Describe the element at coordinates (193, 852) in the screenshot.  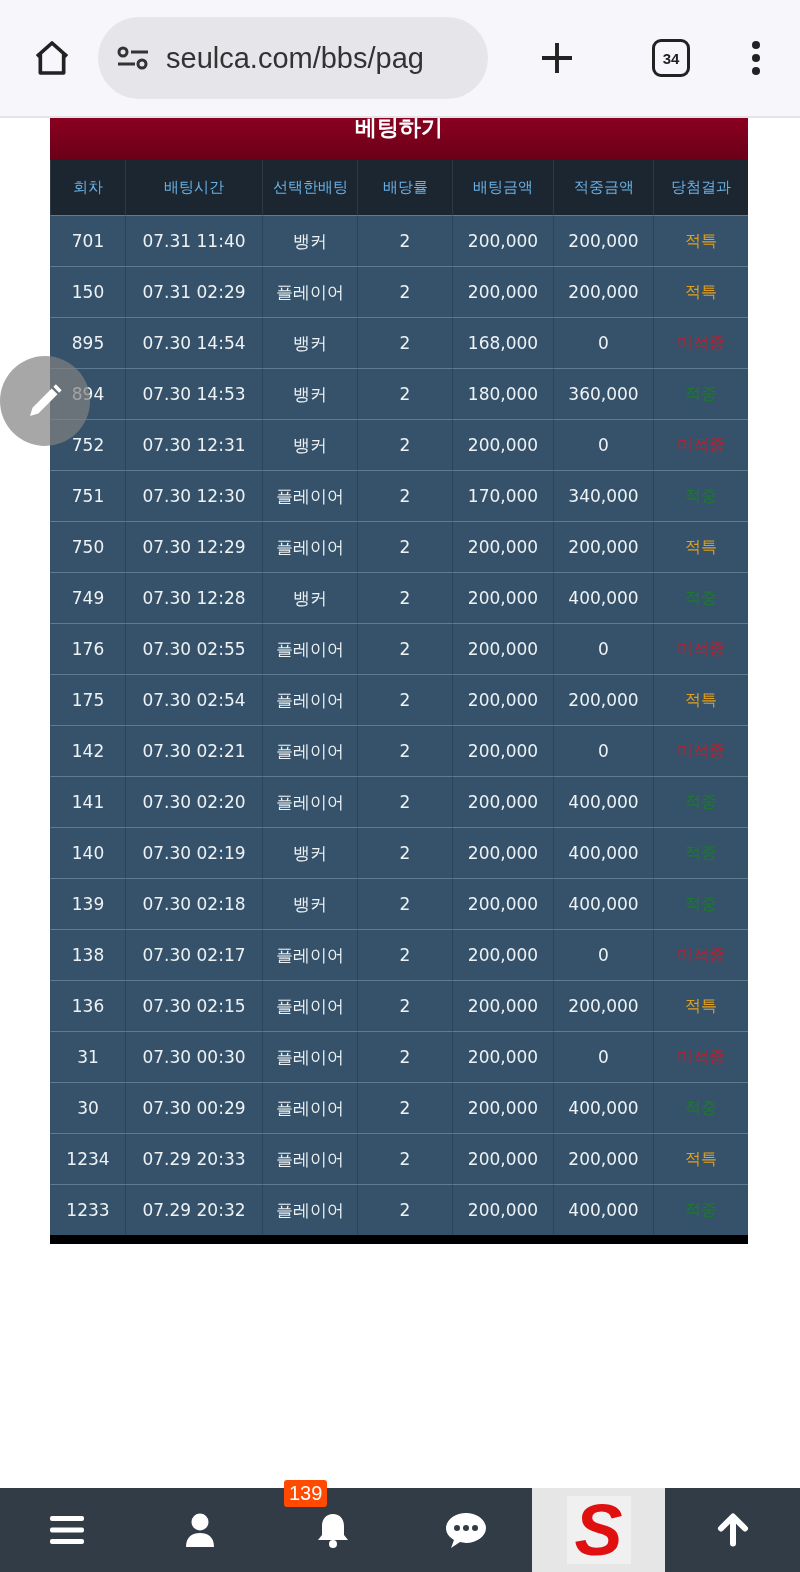
I see `table-cell: 07.30 02:19` at that location.